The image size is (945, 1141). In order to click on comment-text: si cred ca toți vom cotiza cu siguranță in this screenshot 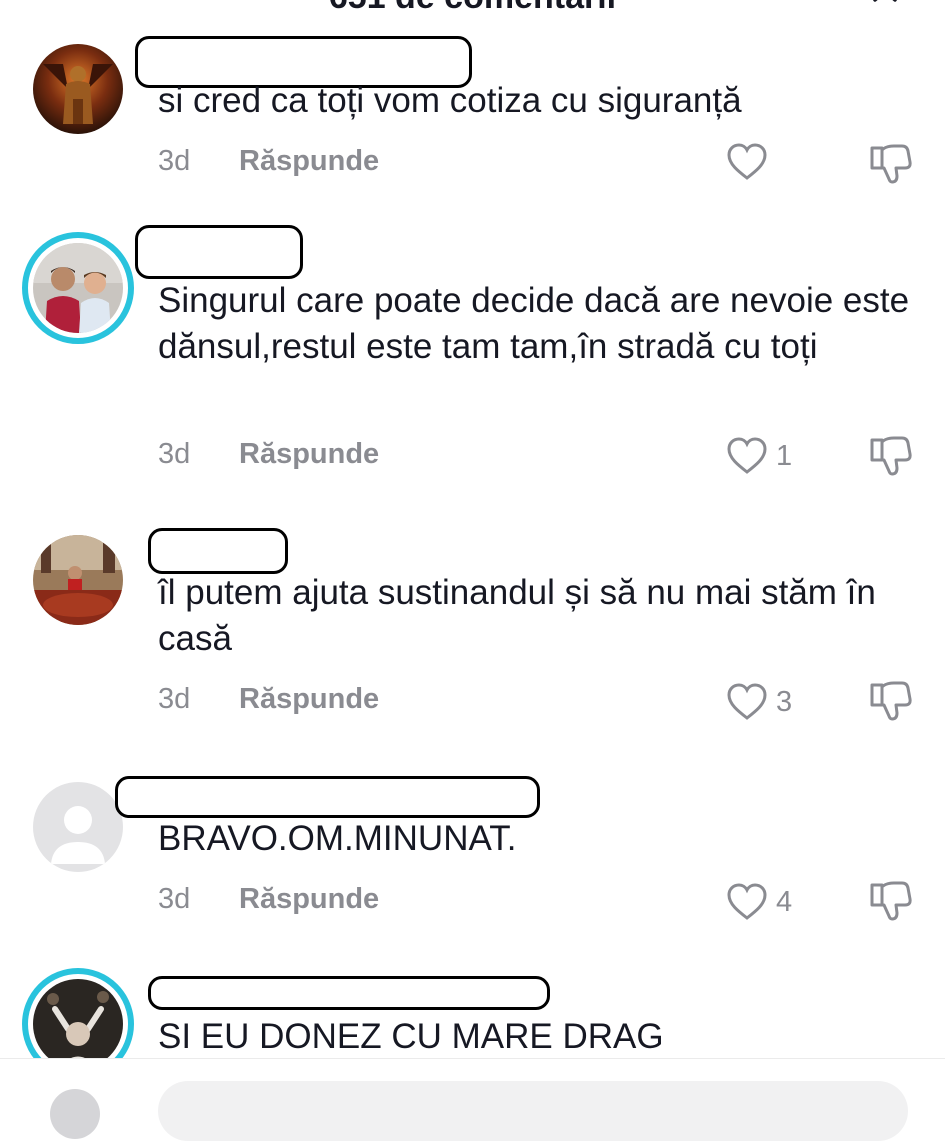, I will do `click(450, 100)`.